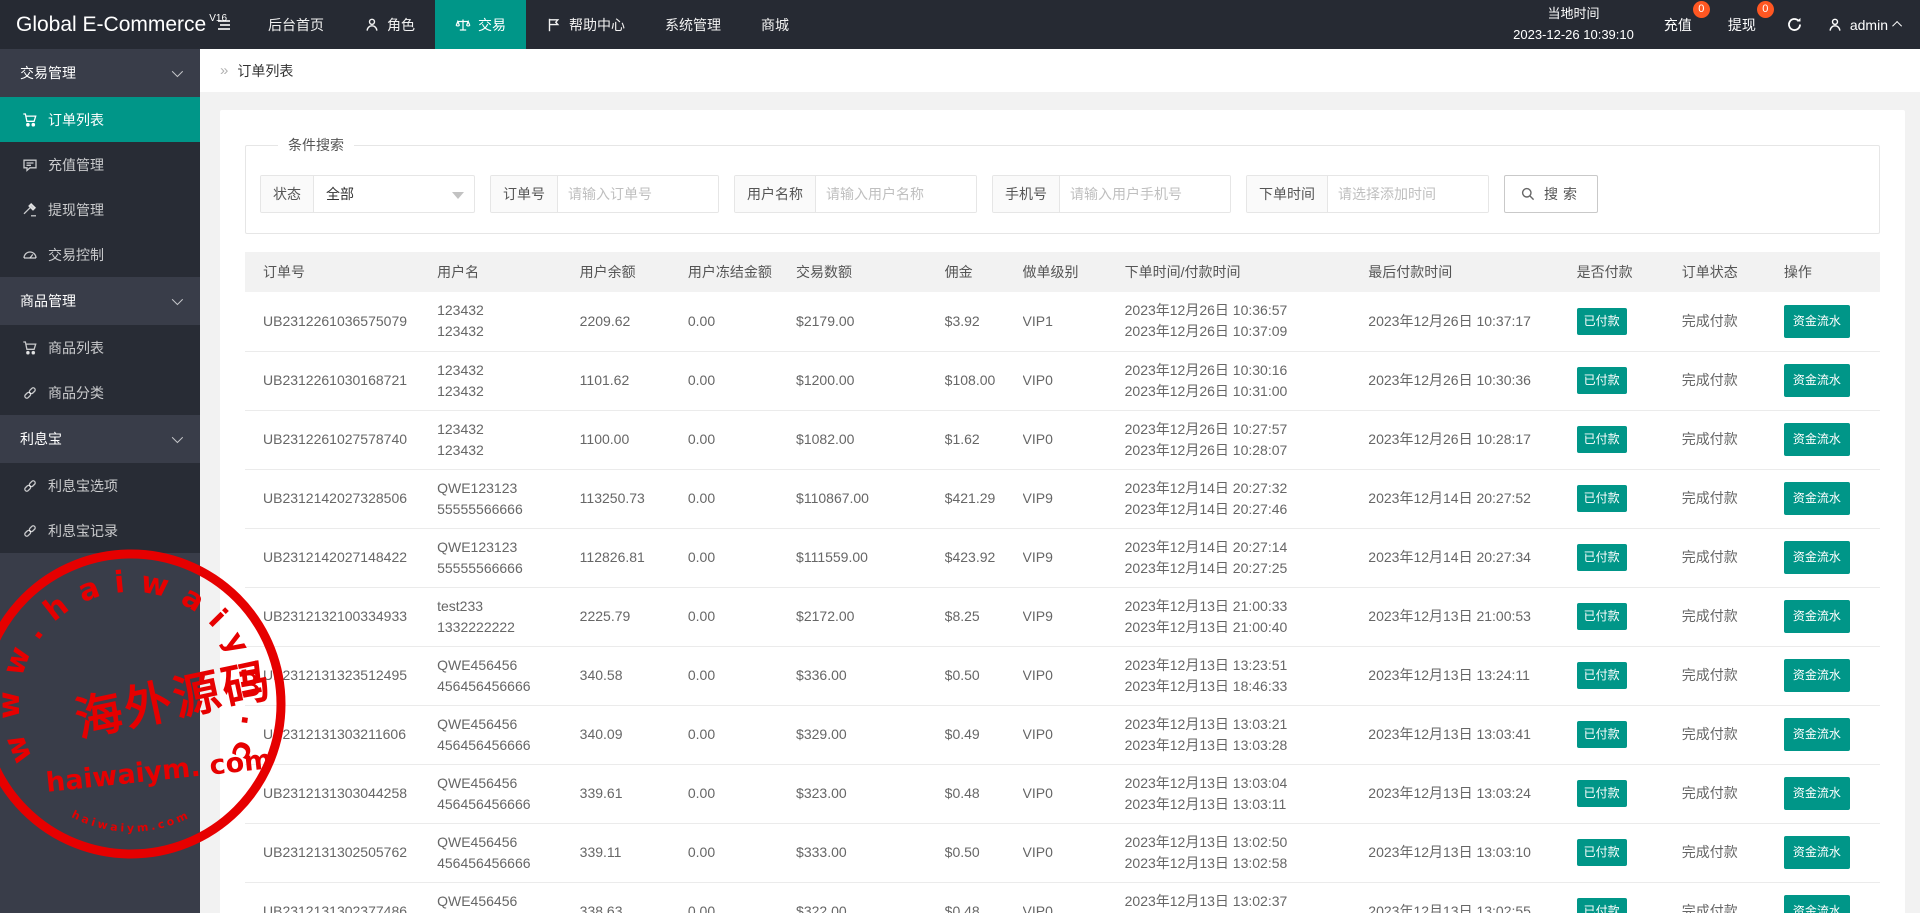 The image size is (1920, 913). Describe the element at coordinates (1765, 9) in the screenshot. I see `withdraw-count-badge: 0` at that location.